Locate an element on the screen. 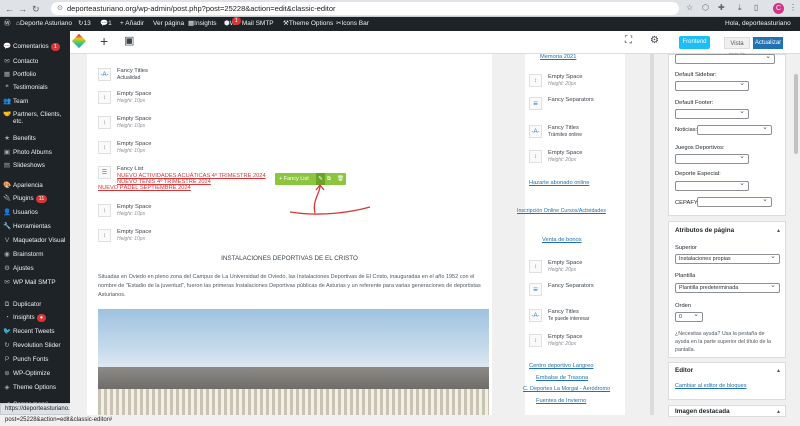  sidebar-item-contacto: ✉ Contacto is located at coordinates (35, 62).